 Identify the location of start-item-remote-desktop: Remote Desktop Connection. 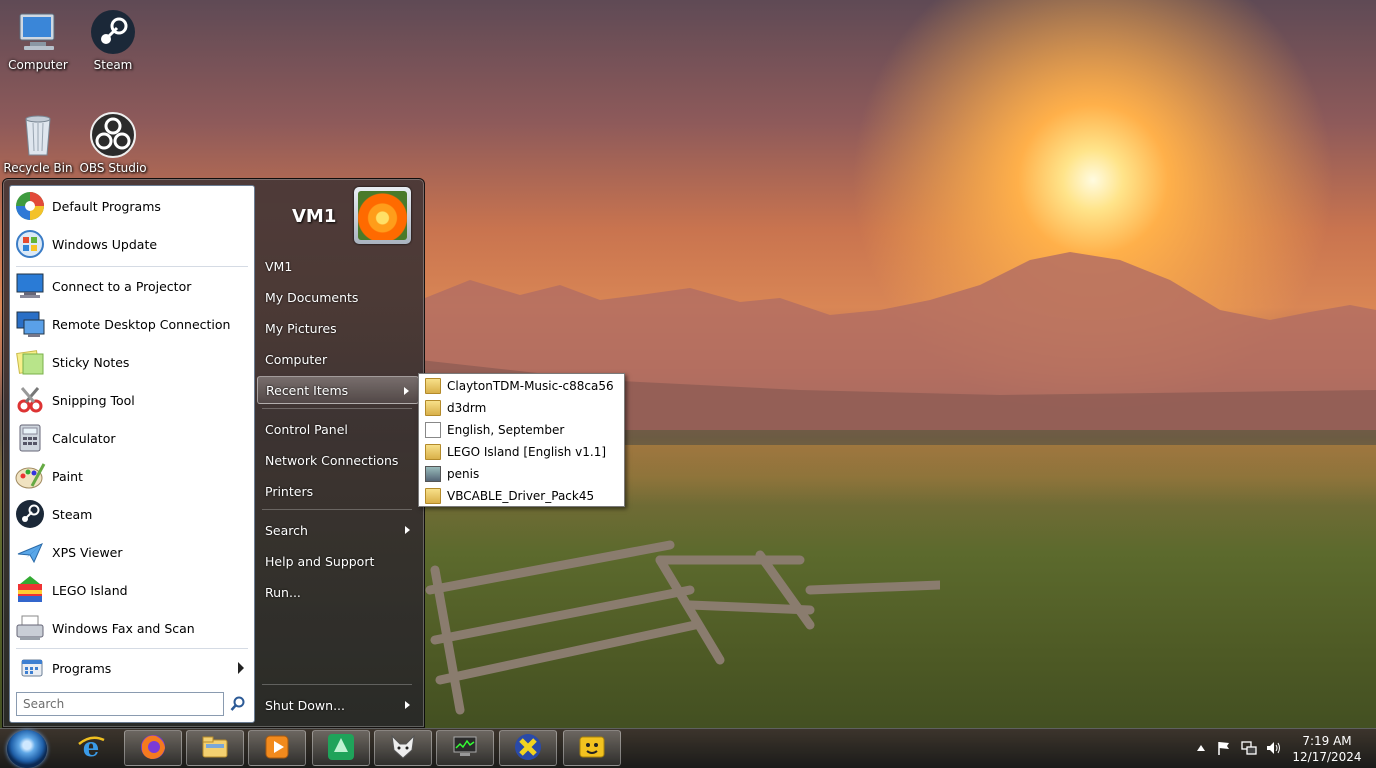
(132, 324).